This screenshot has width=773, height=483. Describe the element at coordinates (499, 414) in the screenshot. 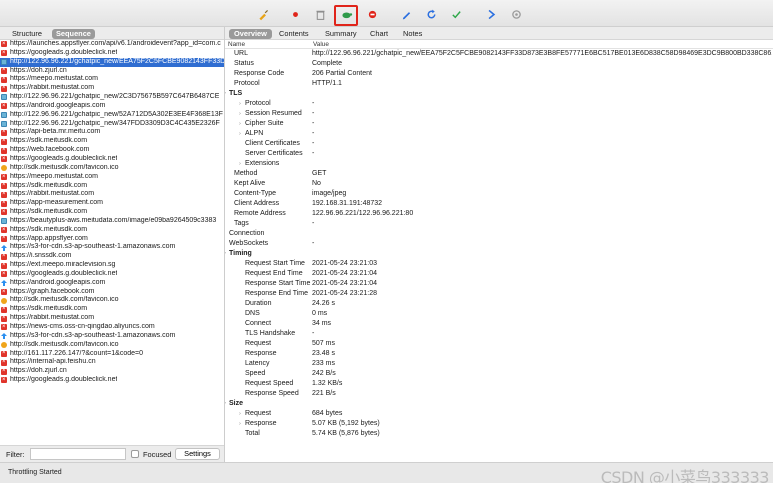

I see `overview-row: › Request 684 bytes` at that location.